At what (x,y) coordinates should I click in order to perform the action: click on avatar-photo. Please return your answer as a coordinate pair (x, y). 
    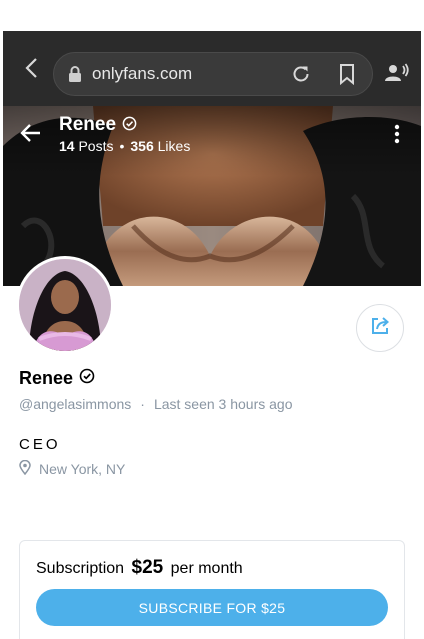
    Looking at the image, I should click on (65, 305).